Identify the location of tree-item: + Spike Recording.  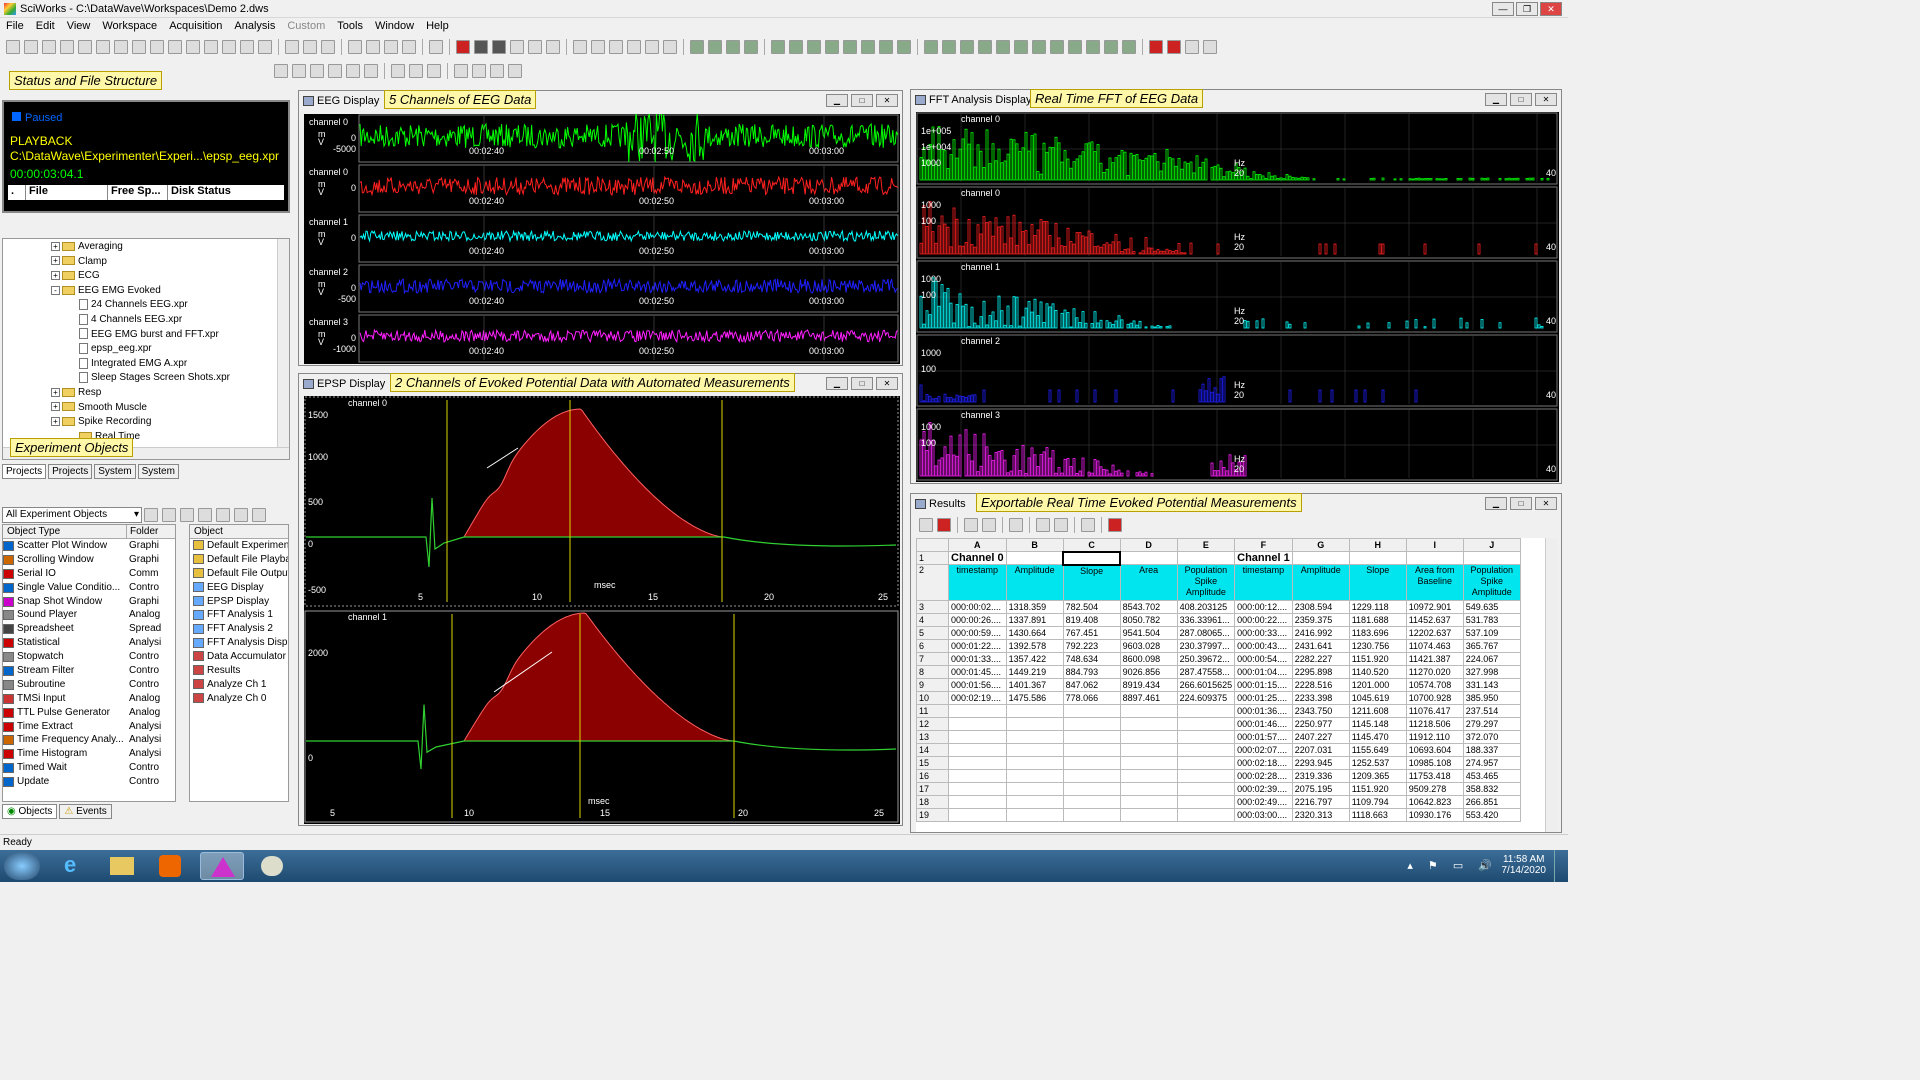
(146, 422).